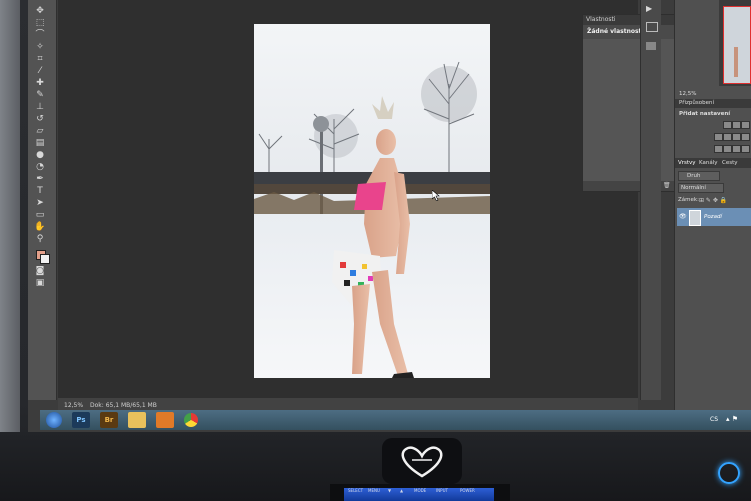 This screenshot has height=501, width=751. What do you see at coordinates (420, 490) in the screenshot?
I see `monitor-button-mode: MODE` at bounding box center [420, 490].